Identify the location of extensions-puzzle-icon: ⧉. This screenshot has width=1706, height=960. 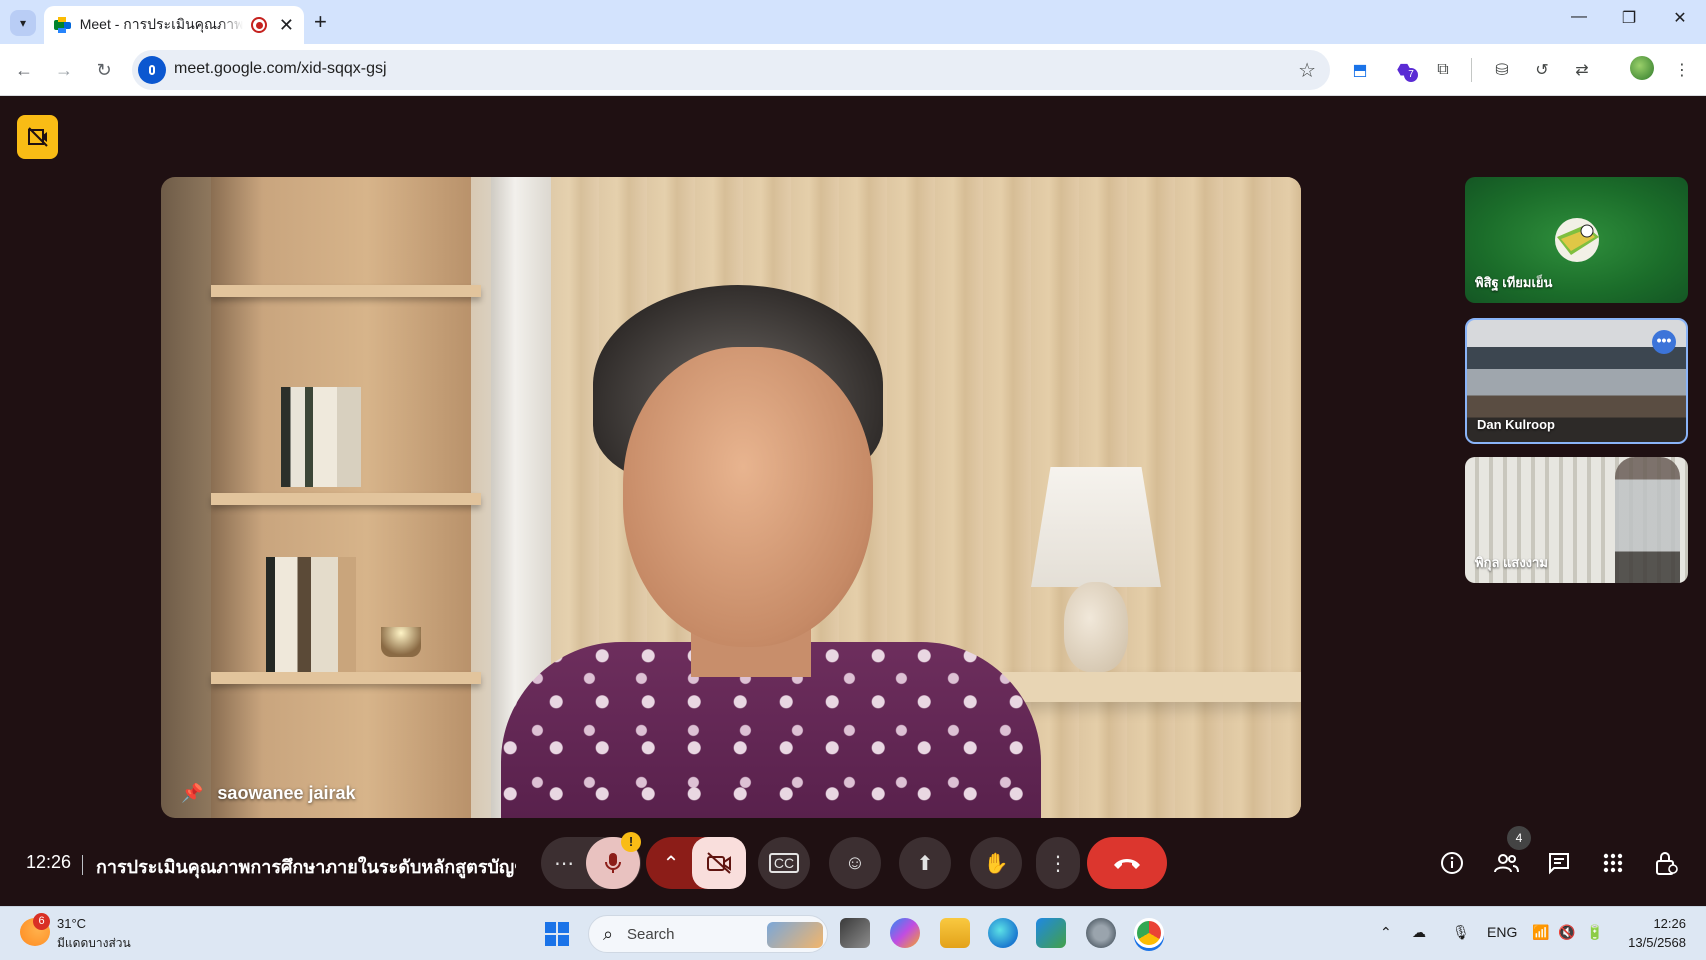
(1443, 70).